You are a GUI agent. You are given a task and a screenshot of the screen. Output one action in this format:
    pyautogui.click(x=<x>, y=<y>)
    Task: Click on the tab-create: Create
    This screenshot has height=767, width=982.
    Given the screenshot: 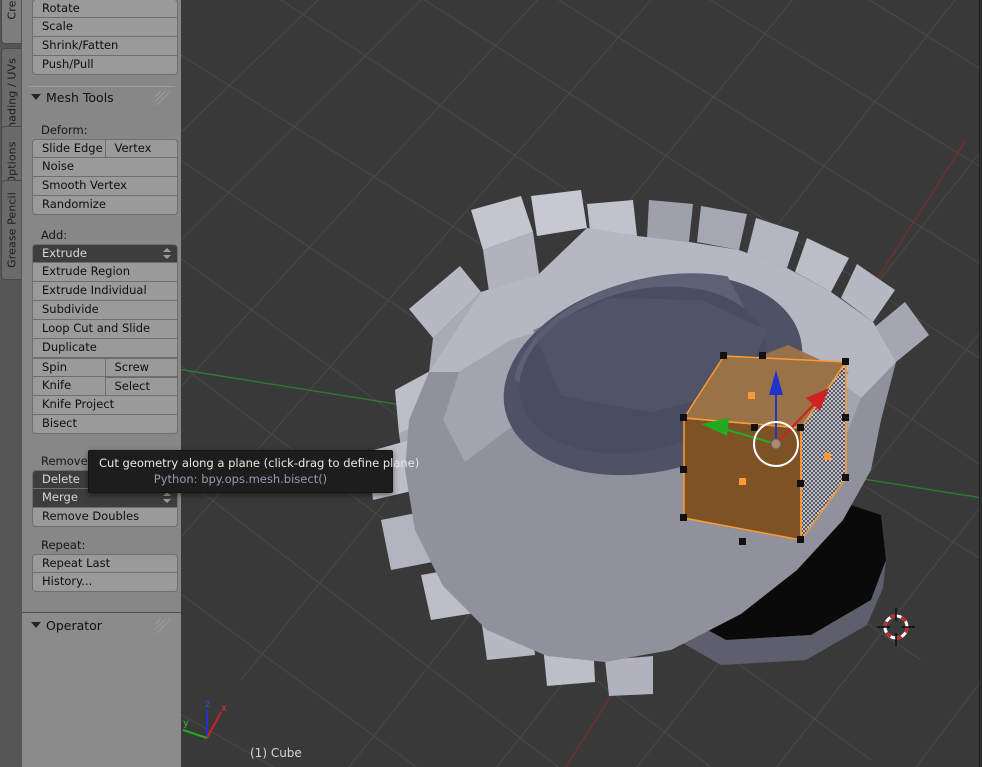 What is the action you would take?
    pyautogui.click(x=11, y=22)
    